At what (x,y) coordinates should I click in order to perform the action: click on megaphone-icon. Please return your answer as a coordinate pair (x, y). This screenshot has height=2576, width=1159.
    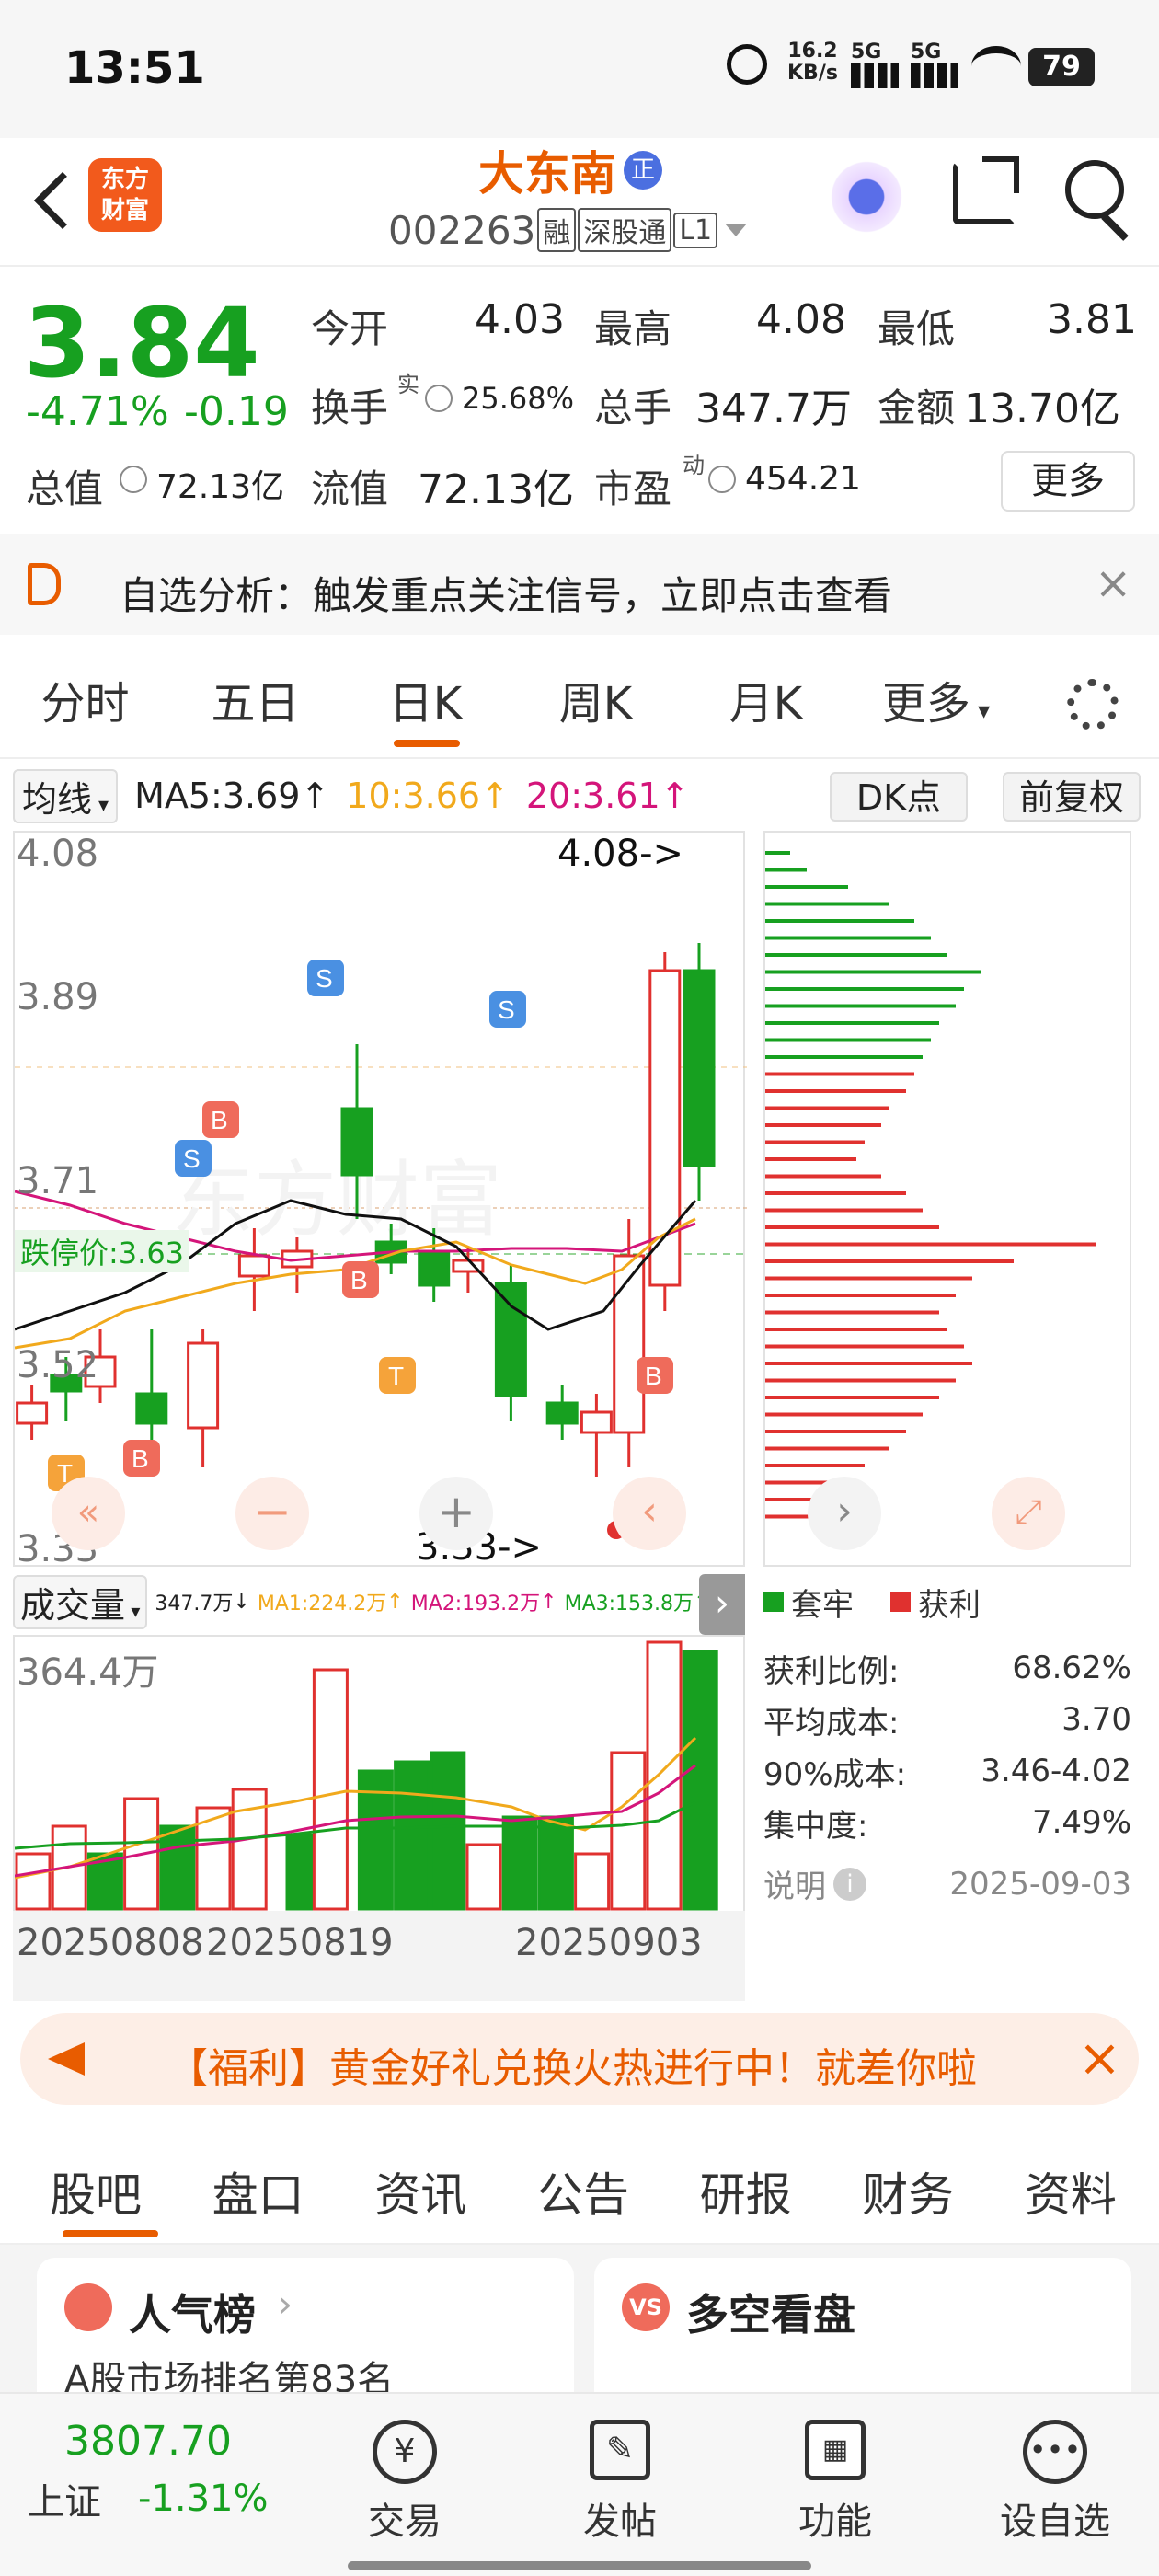
    Looking at the image, I should click on (66, 2059).